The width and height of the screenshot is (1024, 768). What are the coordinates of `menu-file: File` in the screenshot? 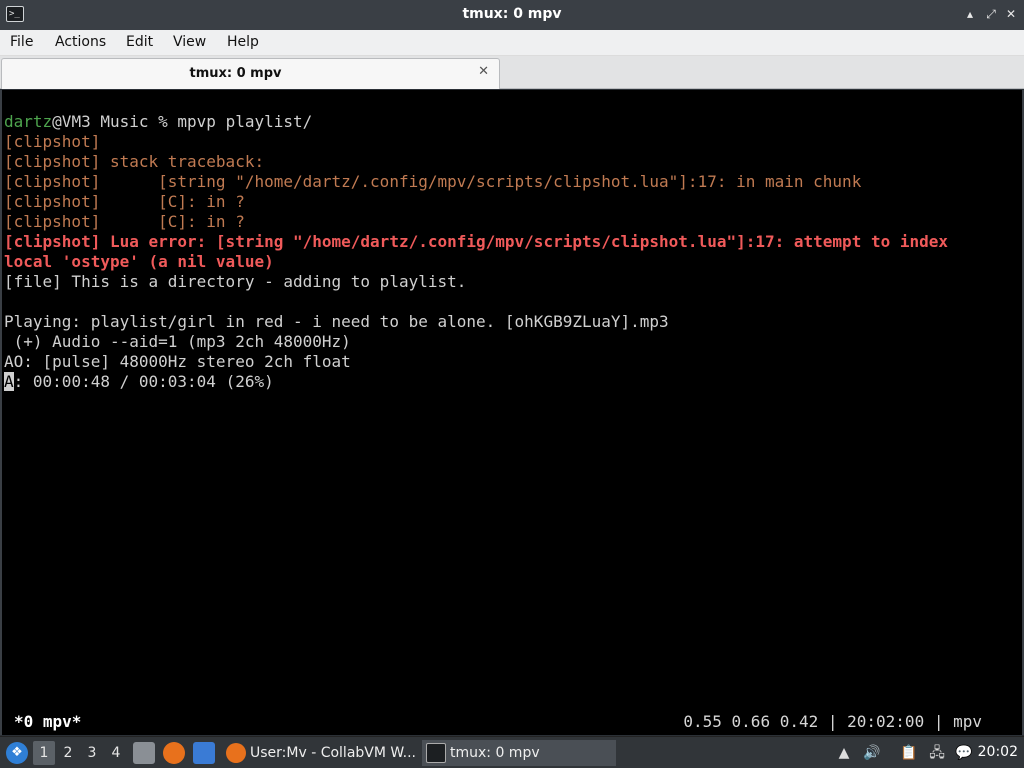 It's located at (21, 42).